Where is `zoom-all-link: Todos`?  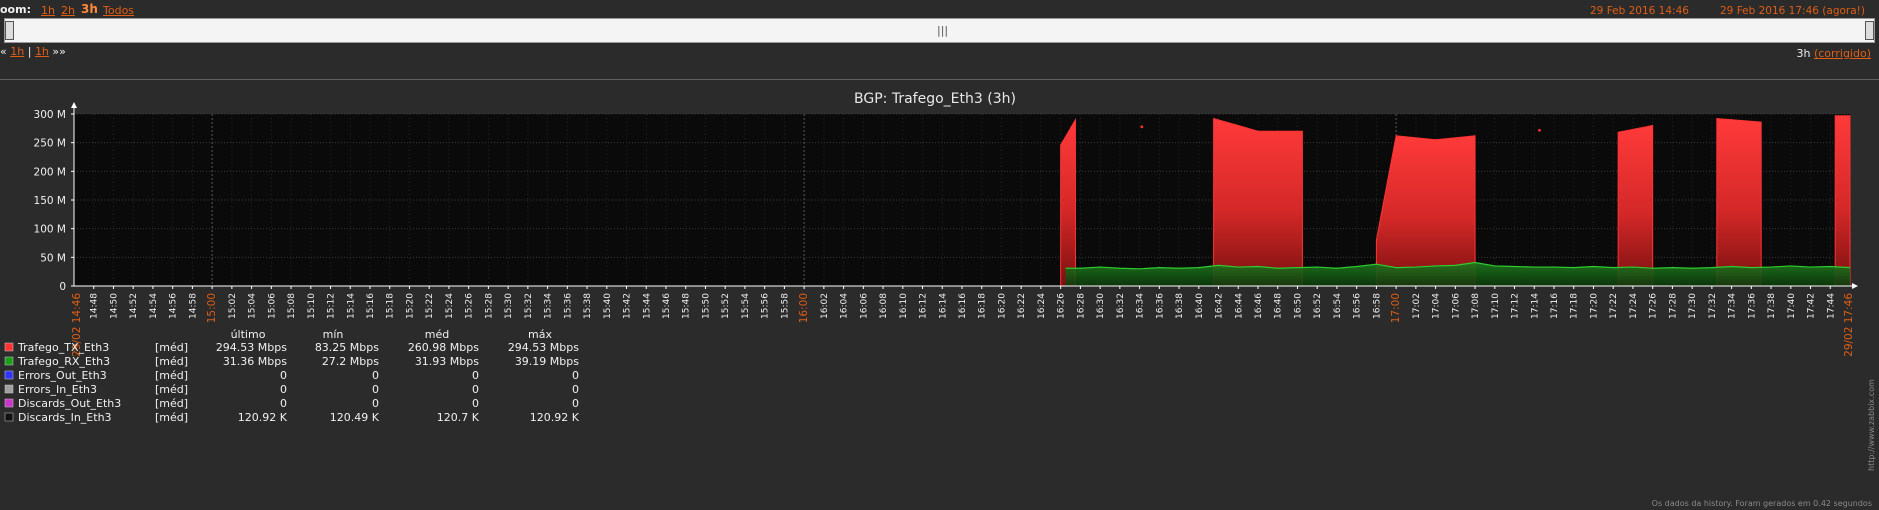
zoom-all-link: Todos is located at coordinates (118, 10).